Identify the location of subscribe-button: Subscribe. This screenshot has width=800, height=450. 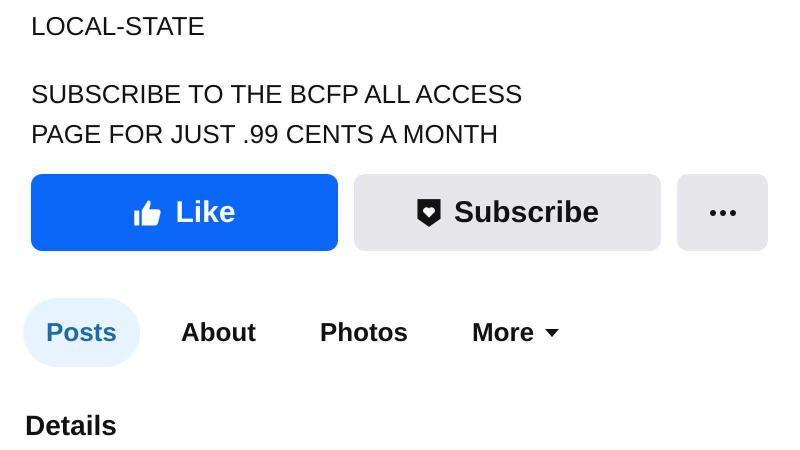
(507, 212).